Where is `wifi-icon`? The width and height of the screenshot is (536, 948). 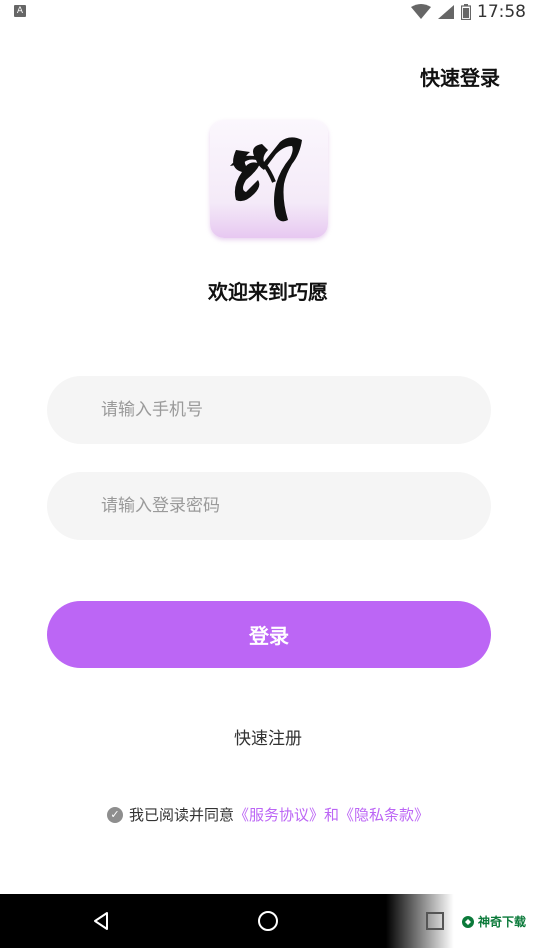
wifi-icon is located at coordinates (421, 11).